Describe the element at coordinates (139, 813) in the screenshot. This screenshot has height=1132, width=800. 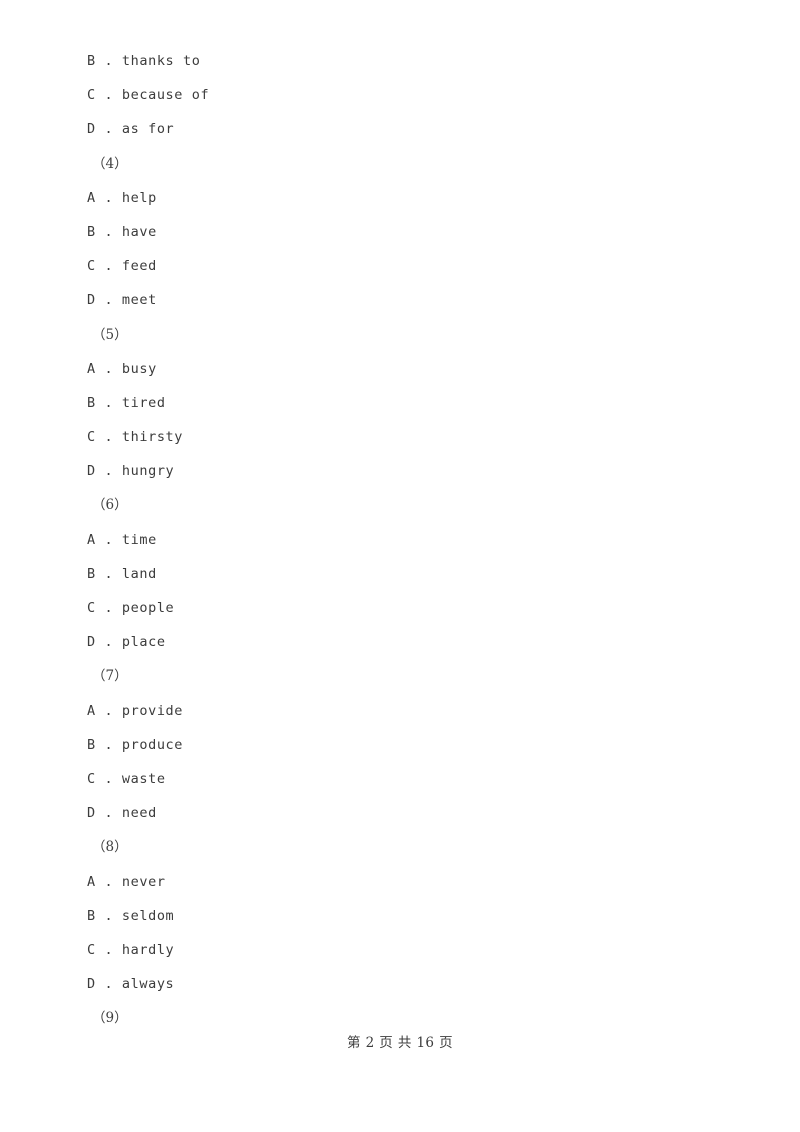
I see `option-text: need` at that location.